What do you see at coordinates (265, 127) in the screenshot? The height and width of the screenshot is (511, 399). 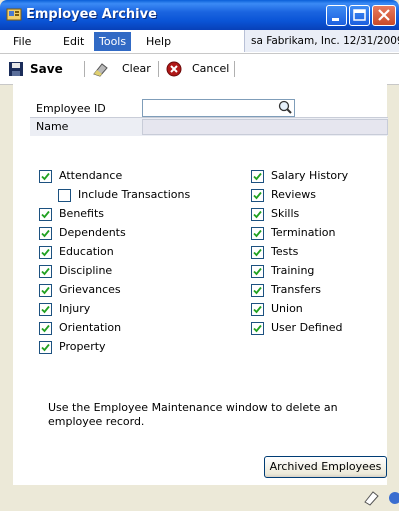 I see `name-field` at bounding box center [265, 127].